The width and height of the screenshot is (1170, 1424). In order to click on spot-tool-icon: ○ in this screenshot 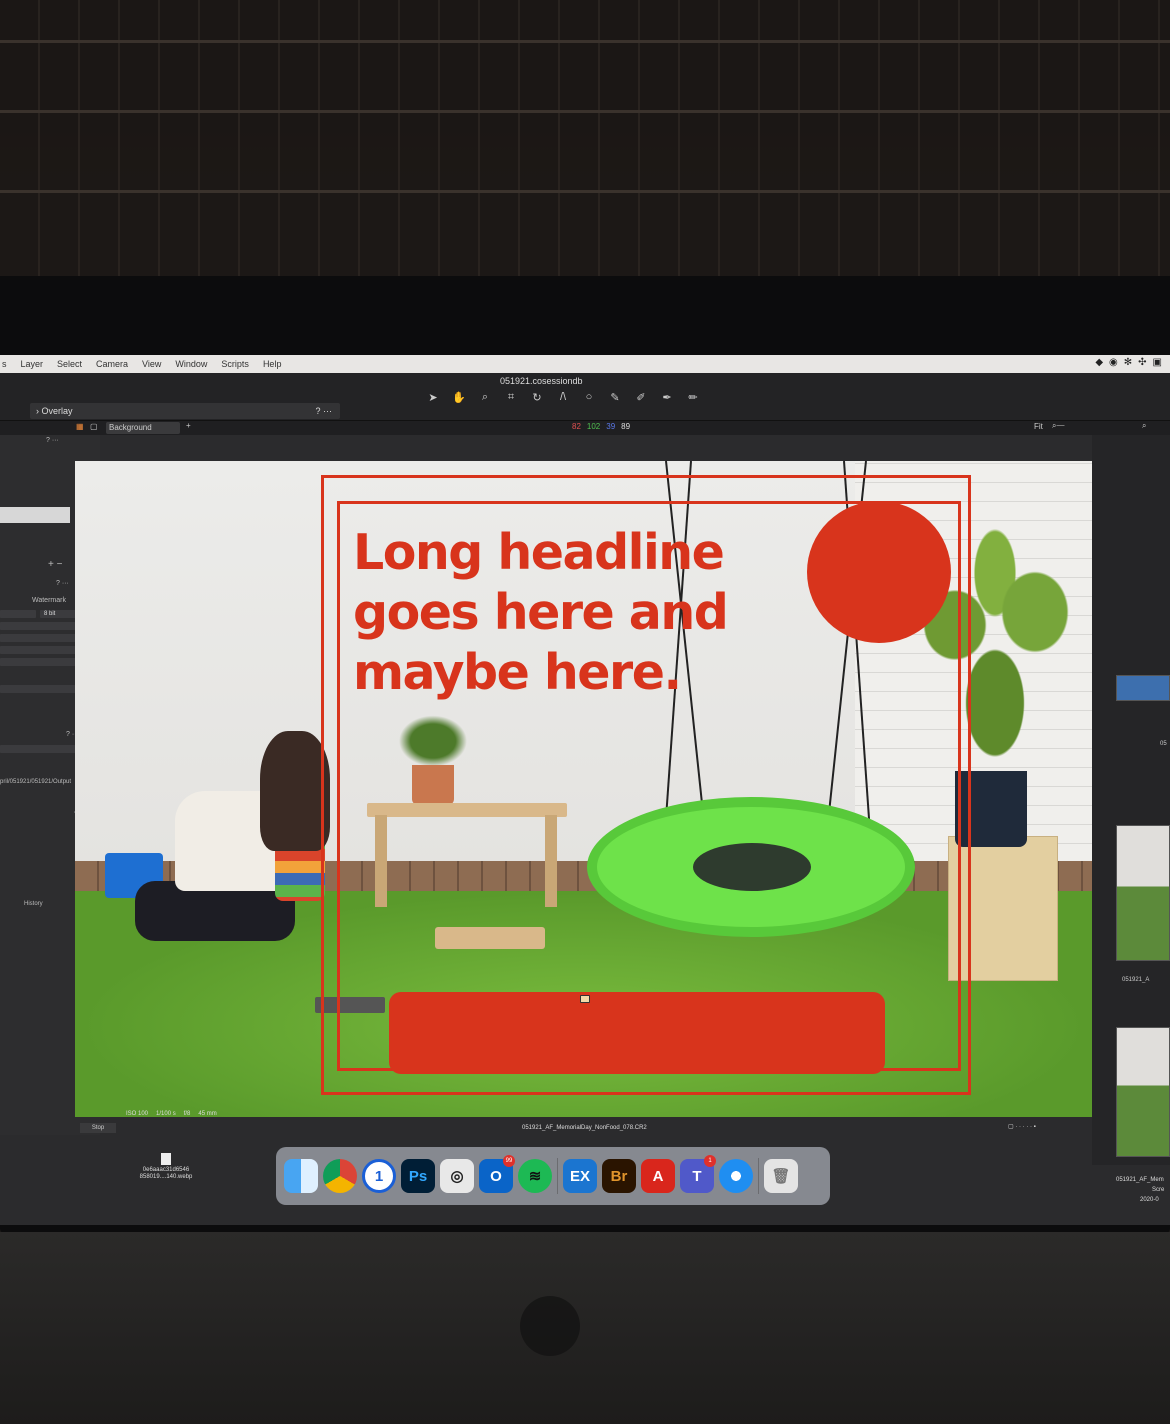, I will do `click(589, 397)`.